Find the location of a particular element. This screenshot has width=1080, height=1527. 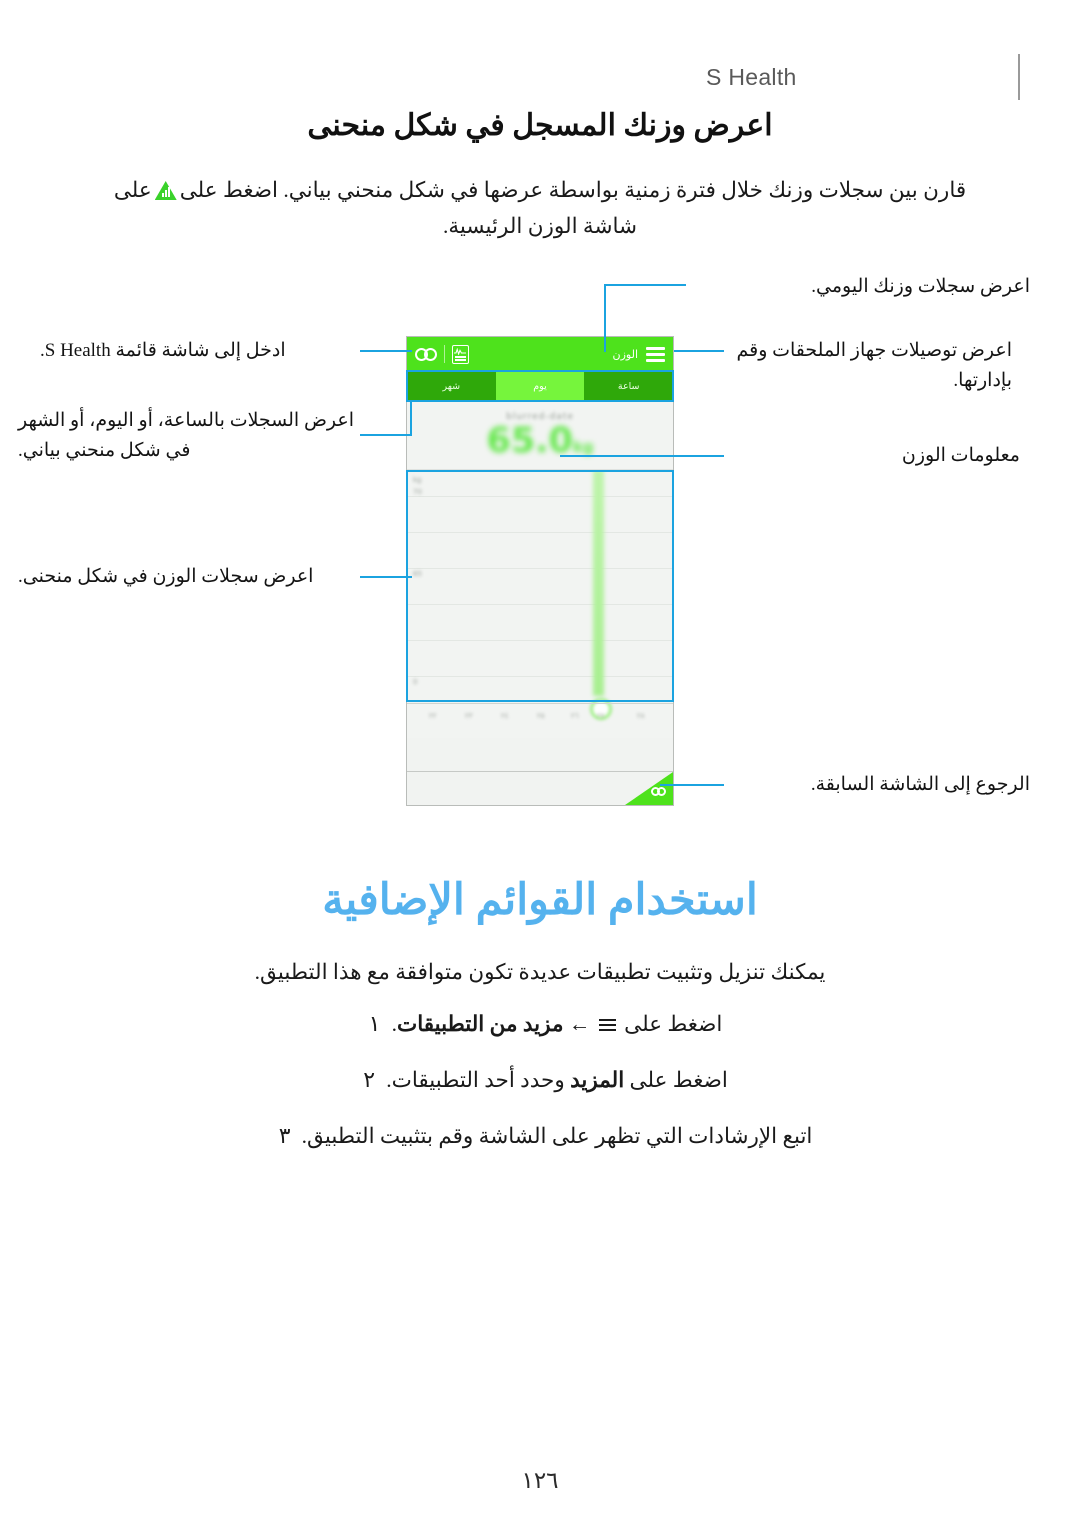

back-arrow-icon is located at coordinates (649, 788).